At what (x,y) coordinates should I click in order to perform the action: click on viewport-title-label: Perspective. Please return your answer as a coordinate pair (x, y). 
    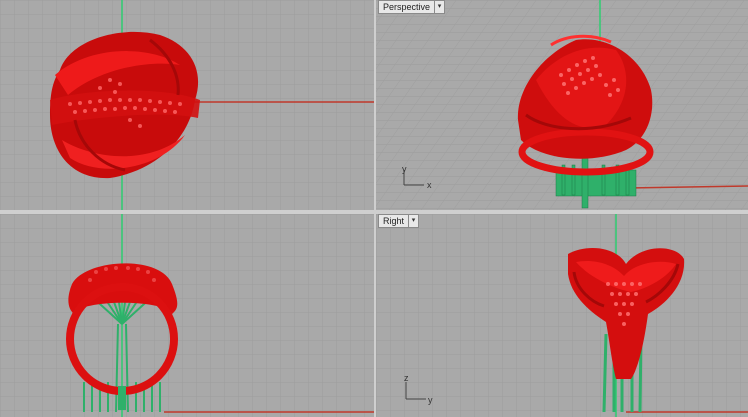
    Looking at the image, I should click on (407, 7).